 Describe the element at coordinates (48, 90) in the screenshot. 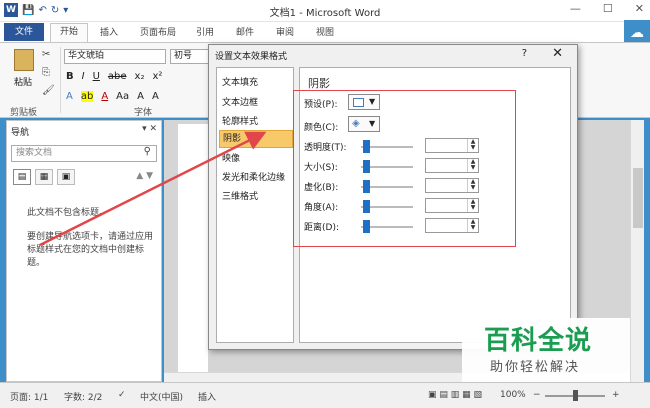

I see `format-painter-icon: 🖌` at that location.